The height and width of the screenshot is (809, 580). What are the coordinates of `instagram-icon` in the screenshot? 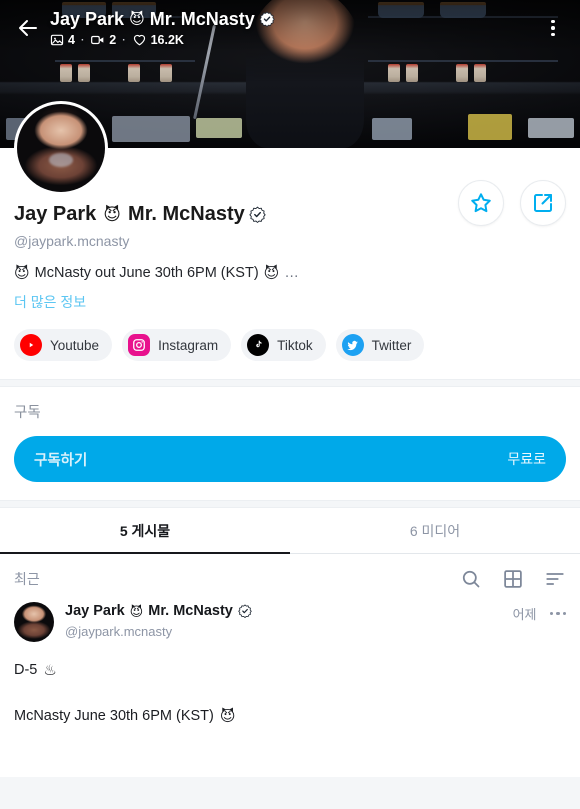 It's located at (139, 345).